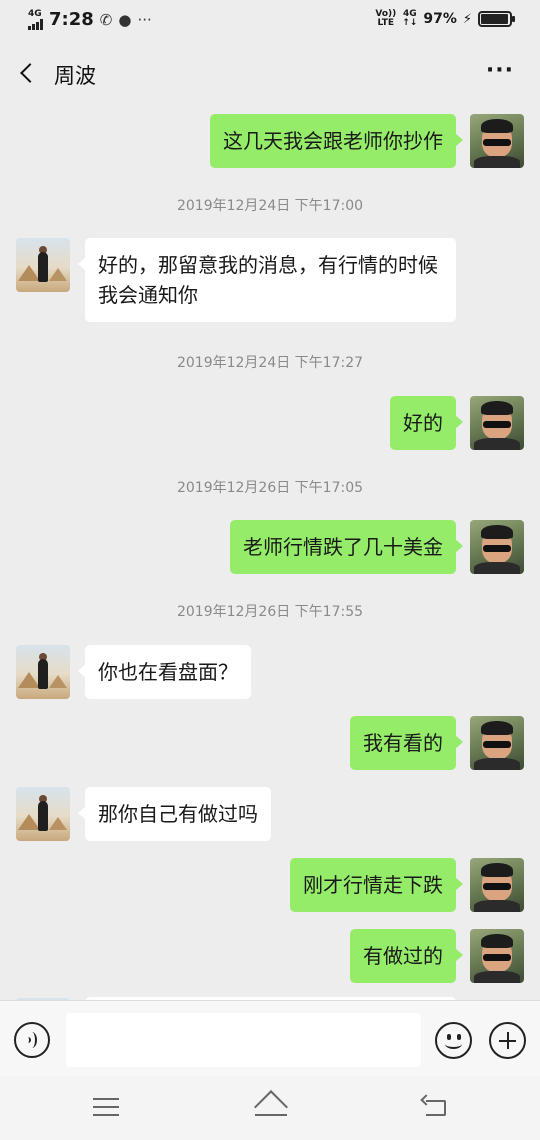 The width and height of the screenshot is (540, 1140). Describe the element at coordinates (144, 19) in the screenshot. I see `more-notifications-icon: ···` at that location.